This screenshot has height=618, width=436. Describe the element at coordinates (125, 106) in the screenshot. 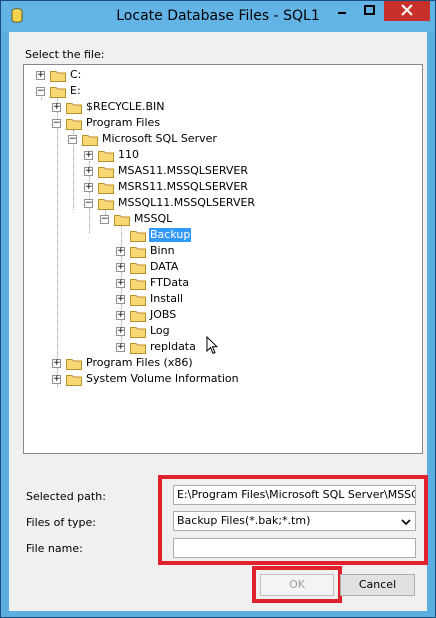

I see `node-label: $RECYCLE.BIN` at that location.